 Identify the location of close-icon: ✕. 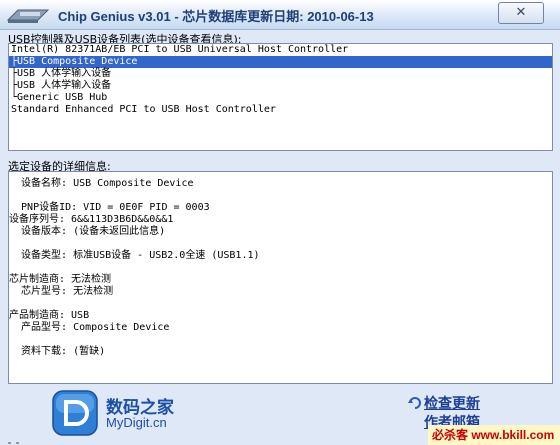
(521, 12).